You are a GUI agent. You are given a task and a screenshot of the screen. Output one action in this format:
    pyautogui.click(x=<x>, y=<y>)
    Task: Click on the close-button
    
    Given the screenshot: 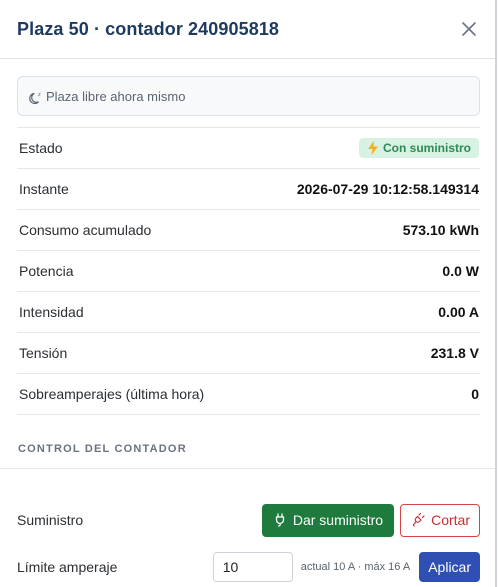 What is the action you would take?
    pyautogui.click(x=469, y=29)
    